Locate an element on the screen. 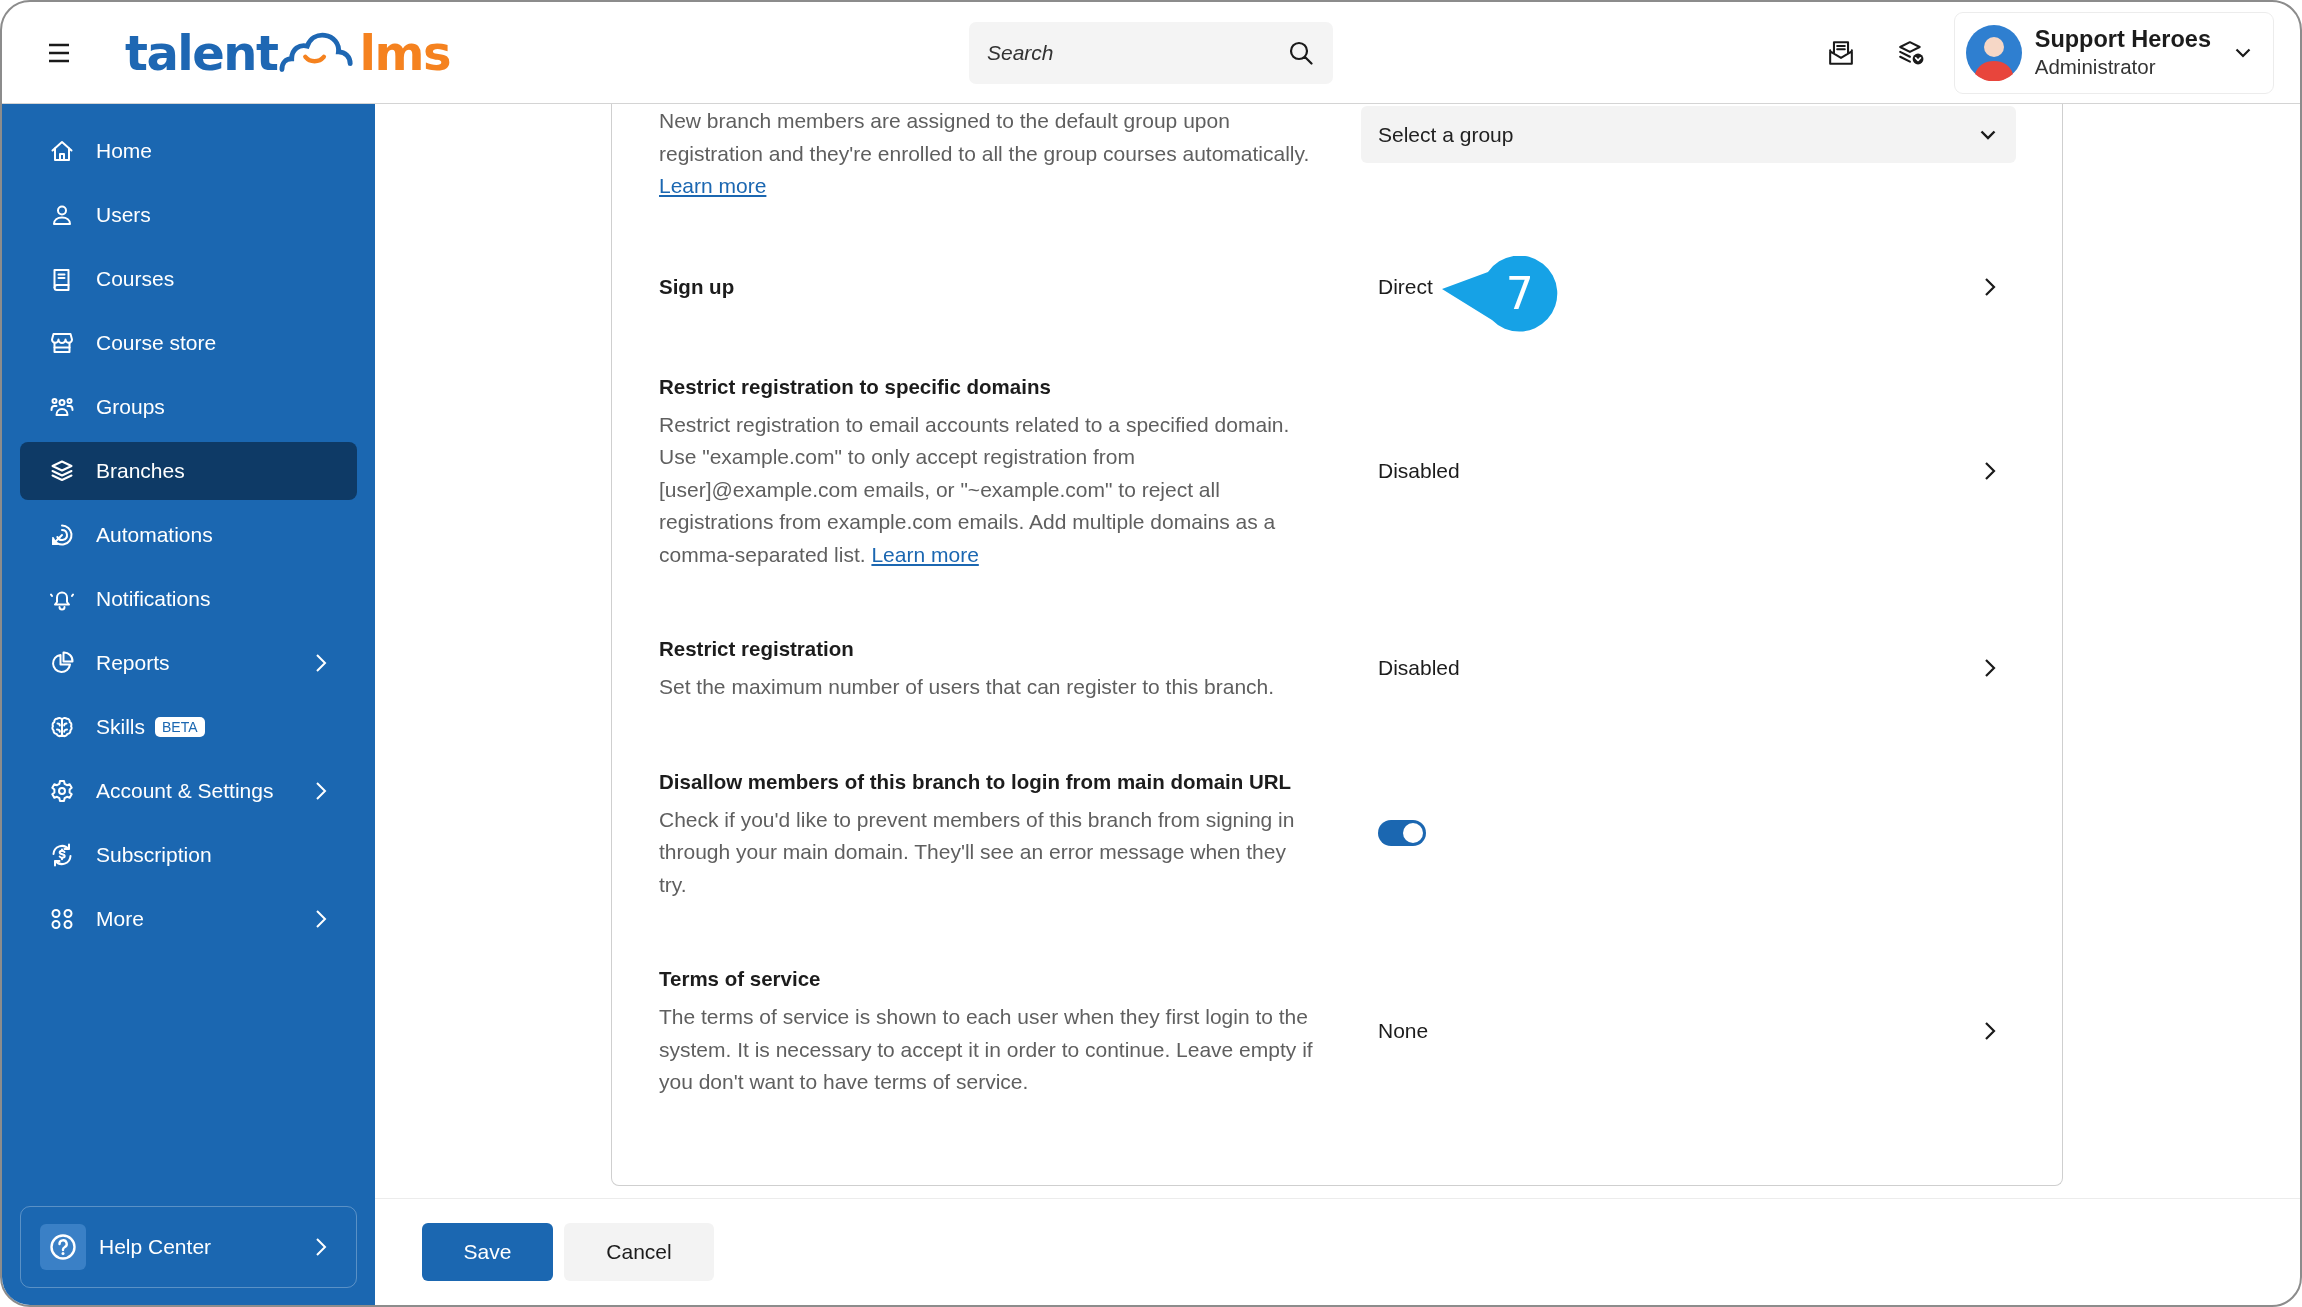  save-button: Save is located at coordinates (487, 1252).